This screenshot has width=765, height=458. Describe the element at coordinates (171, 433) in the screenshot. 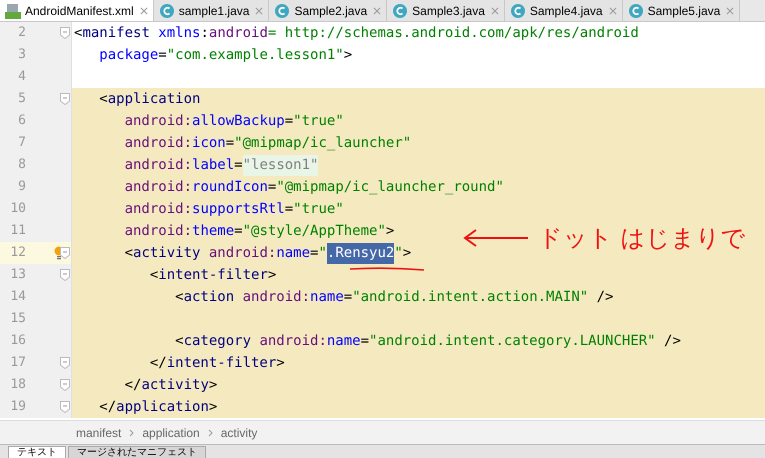

I see `breadcrumb-item: application` at that location.